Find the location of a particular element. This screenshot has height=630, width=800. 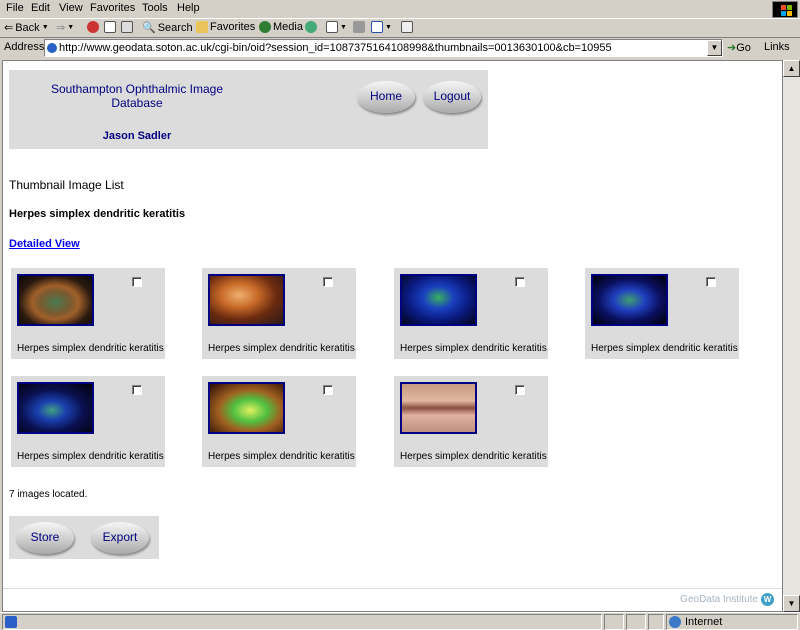

print-button is located at coordinates (359, 27).